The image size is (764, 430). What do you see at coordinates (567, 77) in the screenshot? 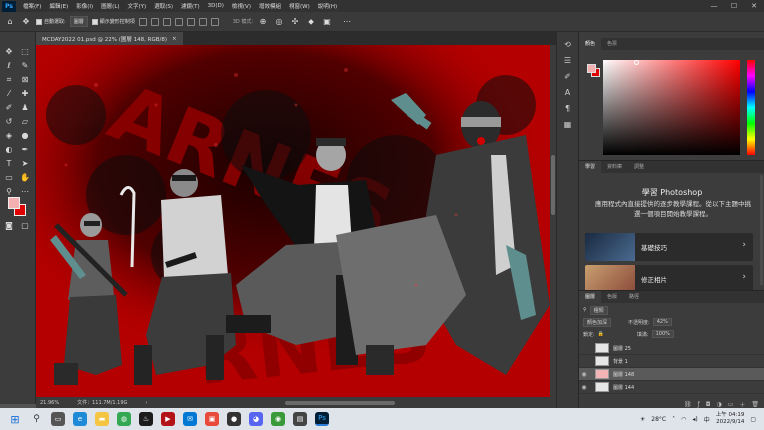
I see `brush-settings-icon: ✐` at bounding box center [567, 77].